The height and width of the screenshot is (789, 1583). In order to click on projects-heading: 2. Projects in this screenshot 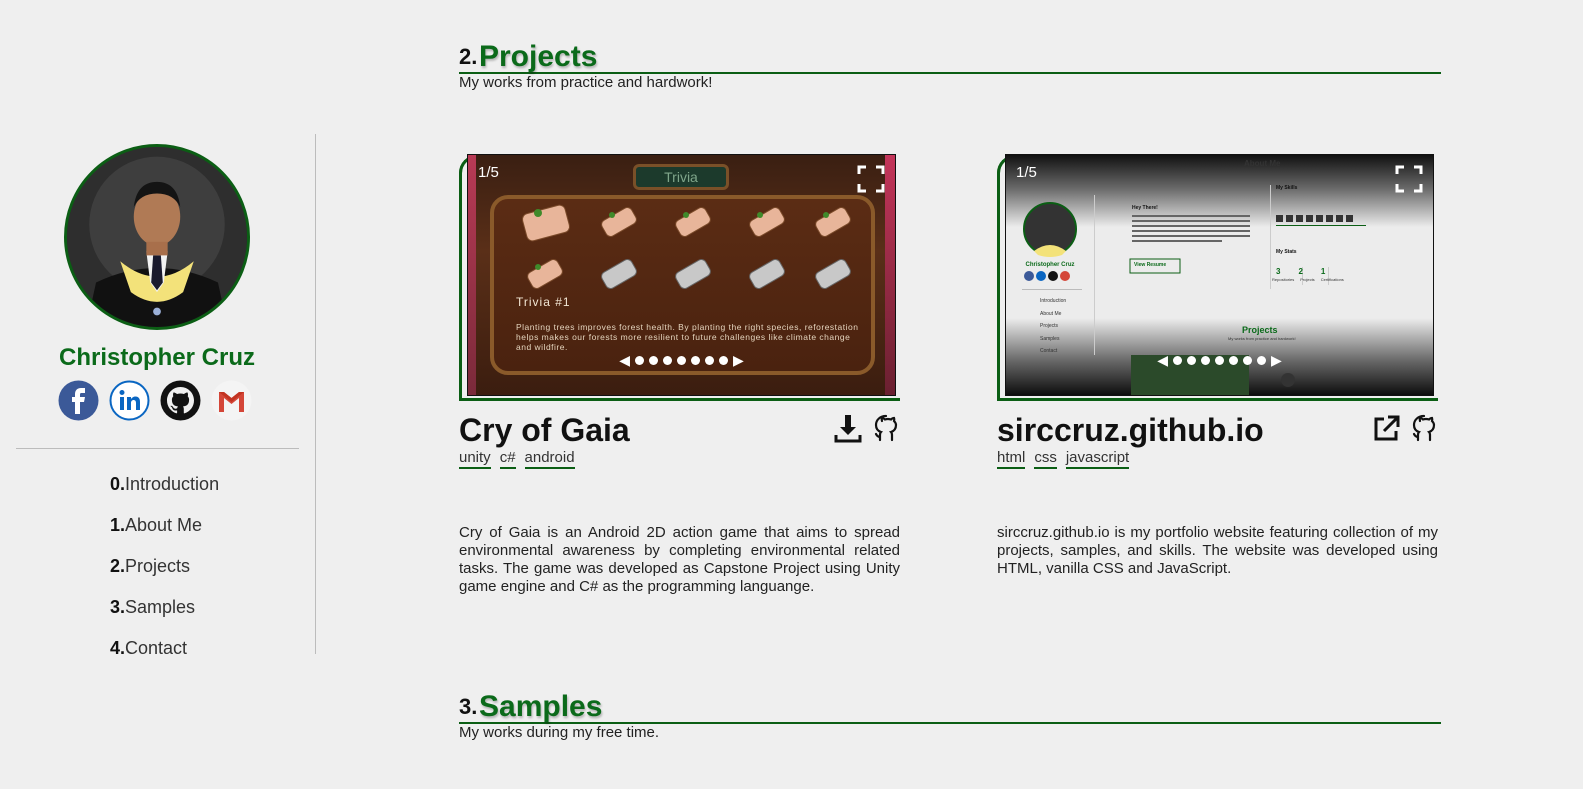, I will do `click(950, 55)`.